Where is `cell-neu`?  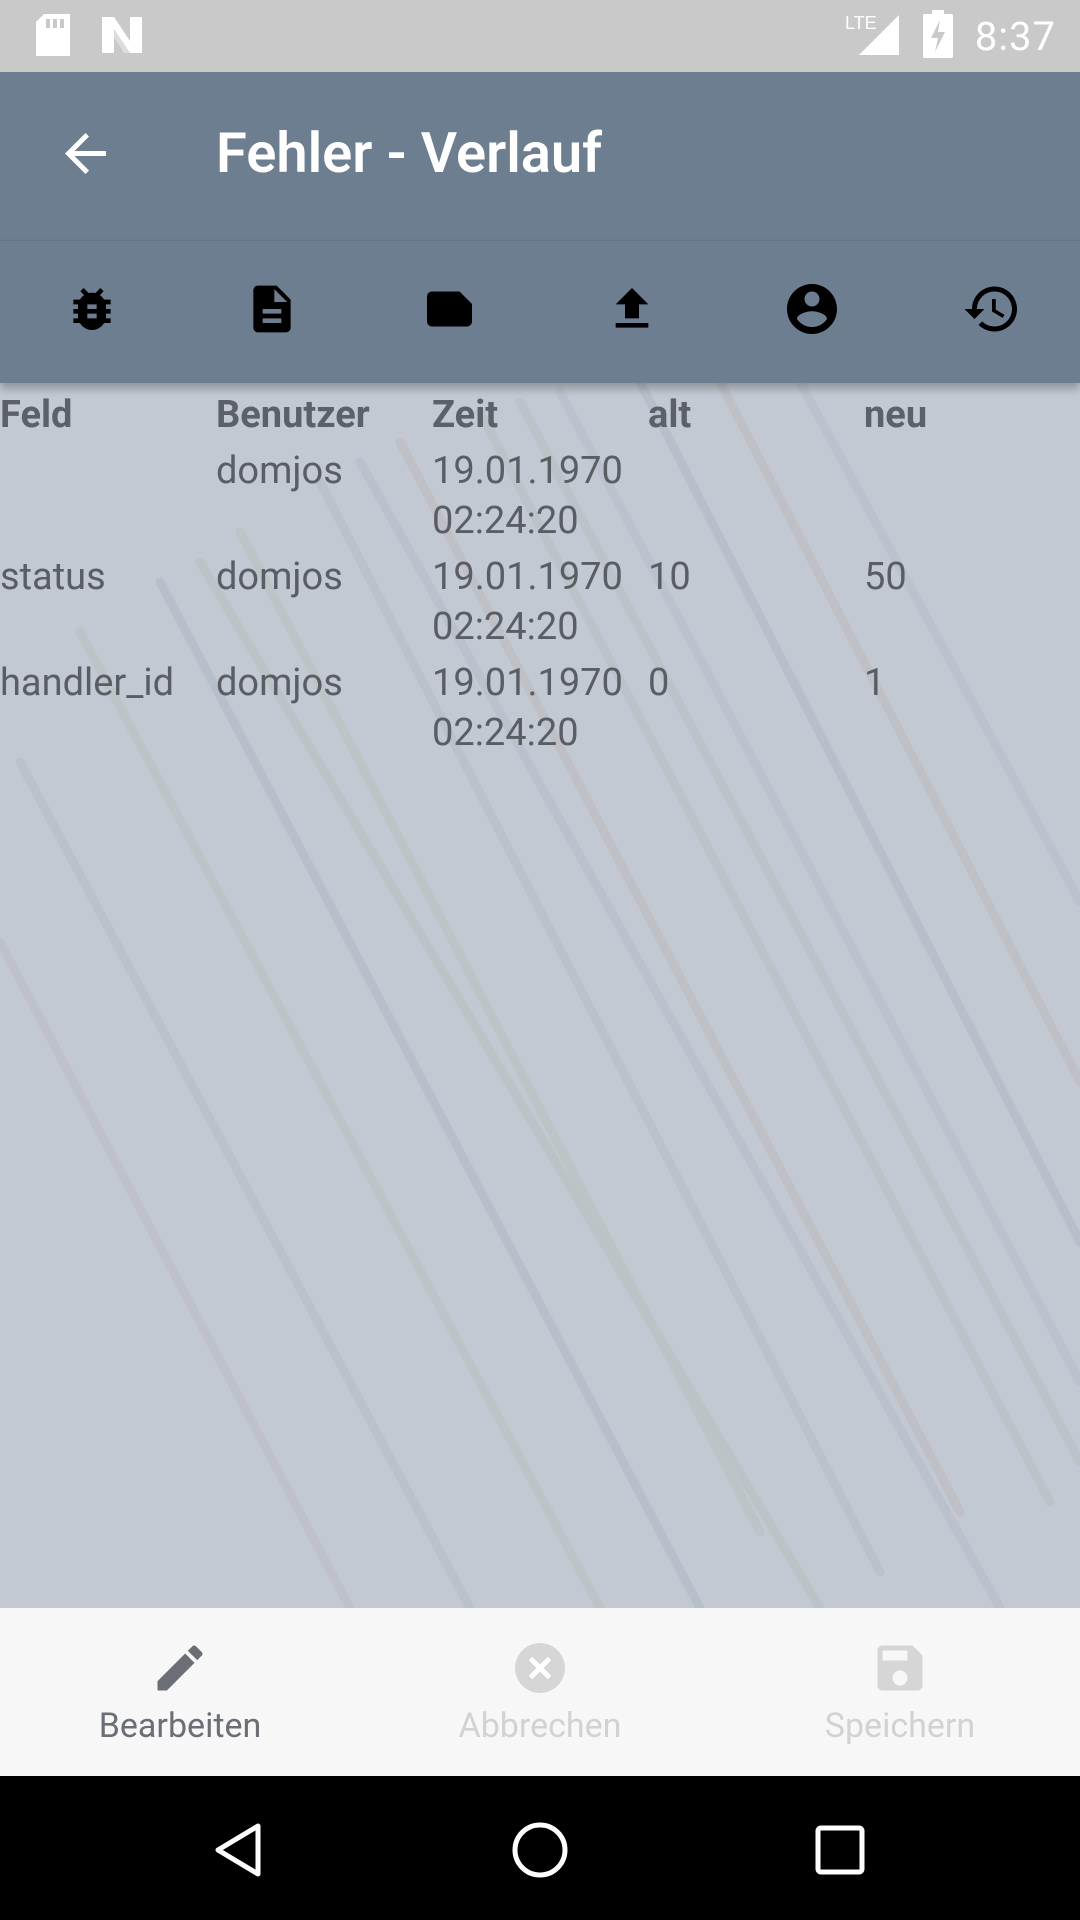 cell-neu is located at coordinates (972, 496).